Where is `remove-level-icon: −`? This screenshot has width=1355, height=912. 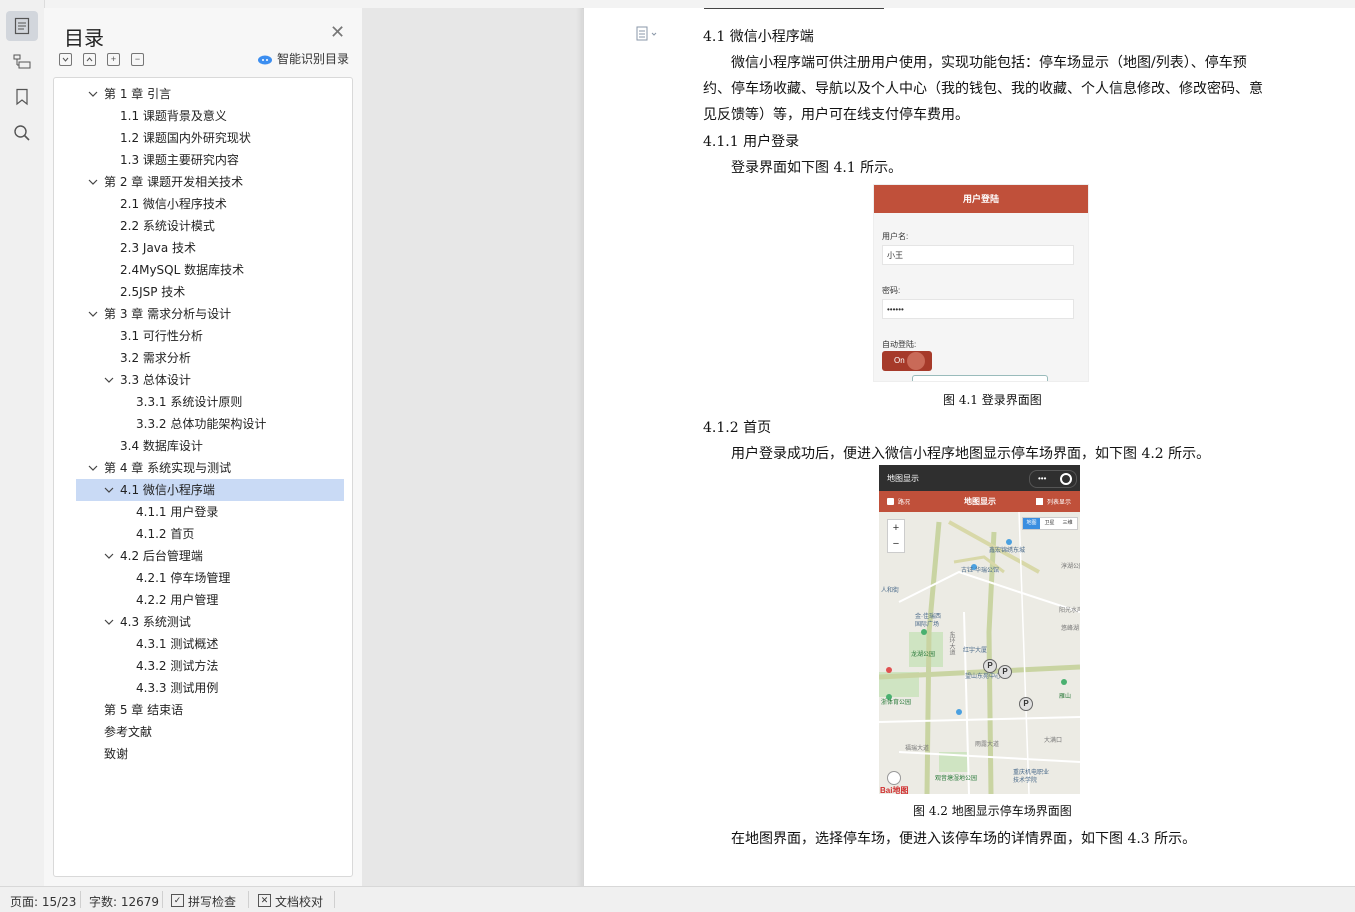 remove-level-icon: − is located at coordinates (137, 59).